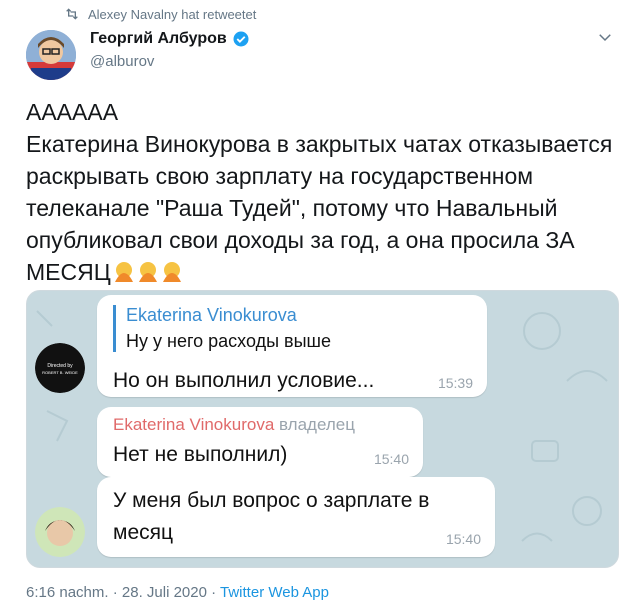 The image size is (640, 614). What do you see at coordinates (317, 424) in the screenshot?
I see `sender-role: владелец` at bounding box center [317, 424].